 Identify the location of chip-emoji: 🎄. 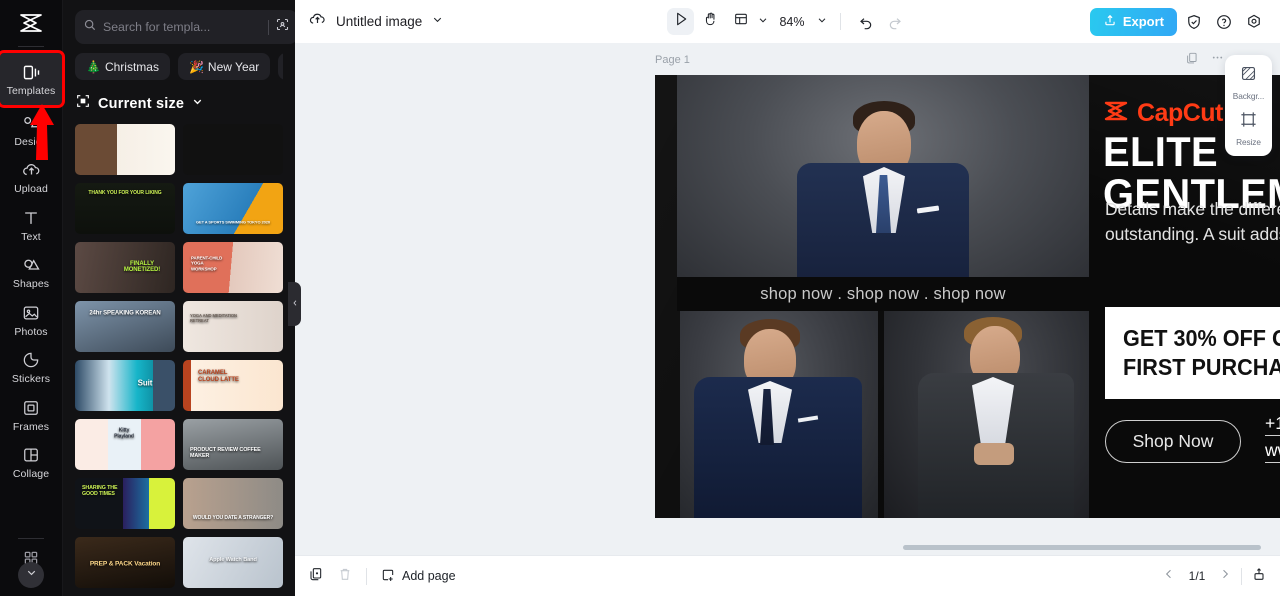
(93, 66).